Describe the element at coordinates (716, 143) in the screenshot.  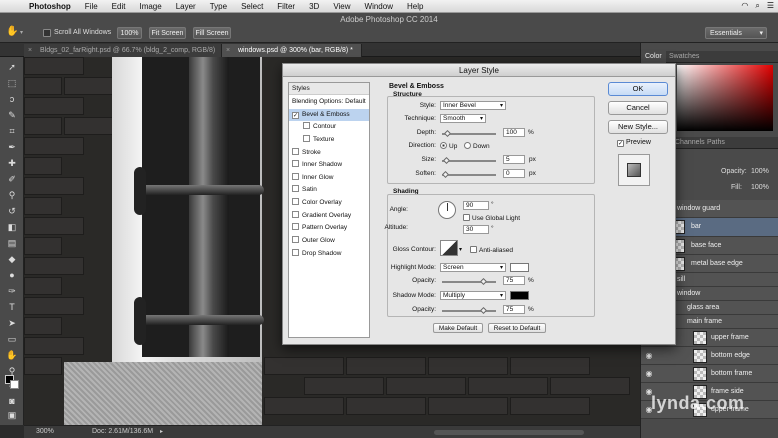
I see `tab-paths: Paths` at that location.